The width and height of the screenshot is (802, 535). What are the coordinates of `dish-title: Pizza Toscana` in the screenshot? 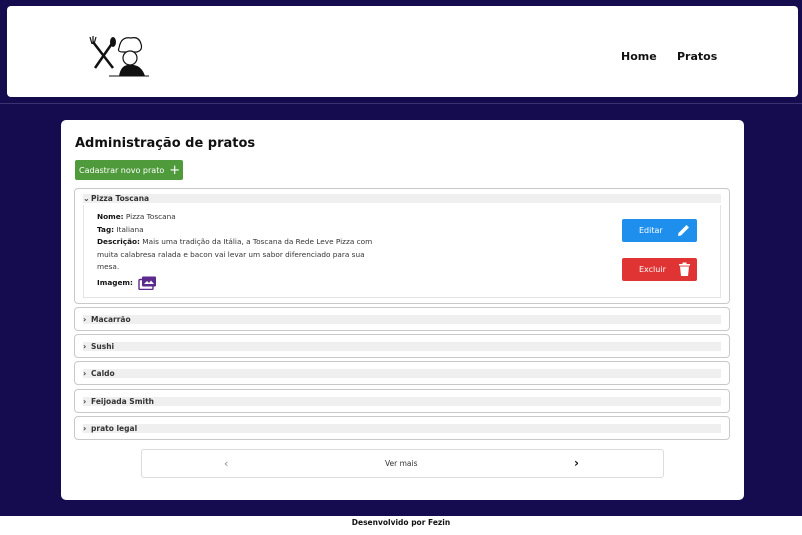 It's located at (120, 198).